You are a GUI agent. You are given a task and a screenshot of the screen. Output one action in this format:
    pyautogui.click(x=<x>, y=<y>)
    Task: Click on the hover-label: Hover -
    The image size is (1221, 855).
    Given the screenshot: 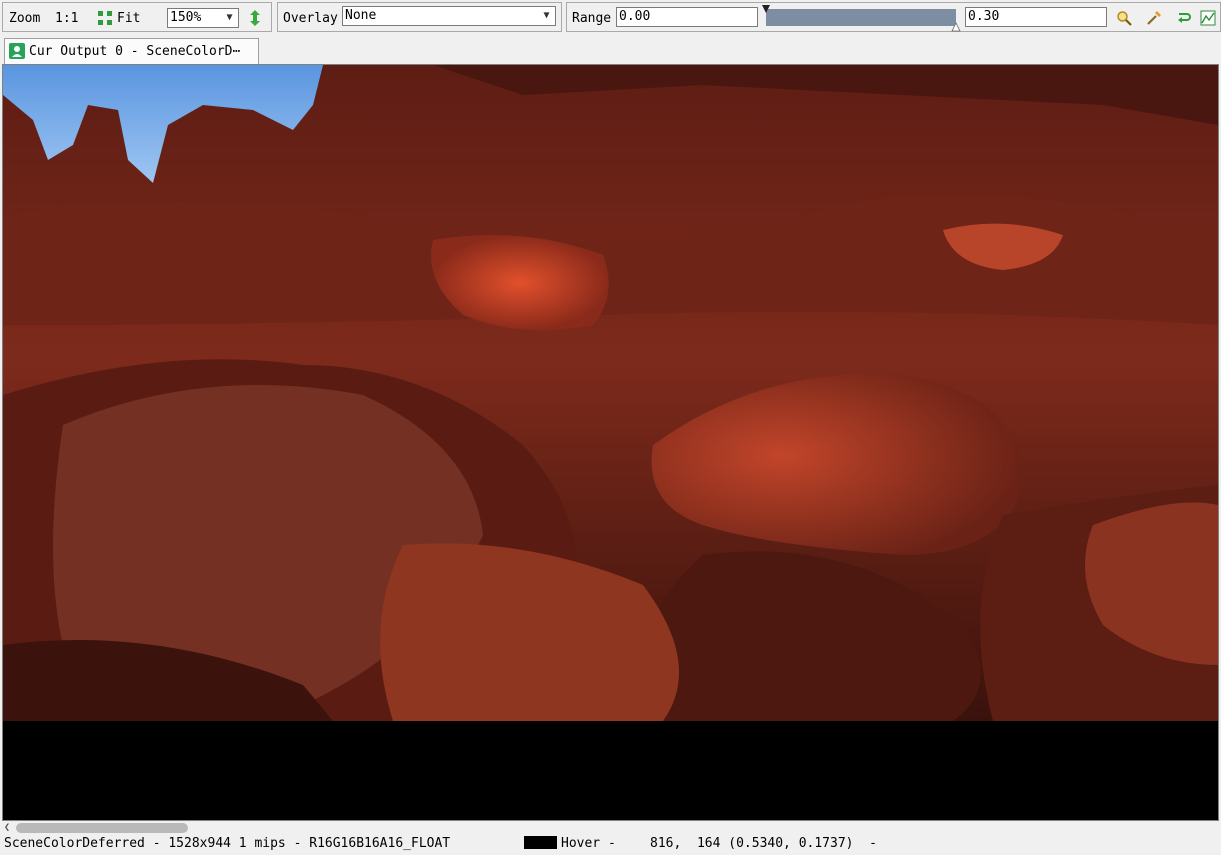 What is the action you would take?
    pyautogui.click(x=588, y=843)
    